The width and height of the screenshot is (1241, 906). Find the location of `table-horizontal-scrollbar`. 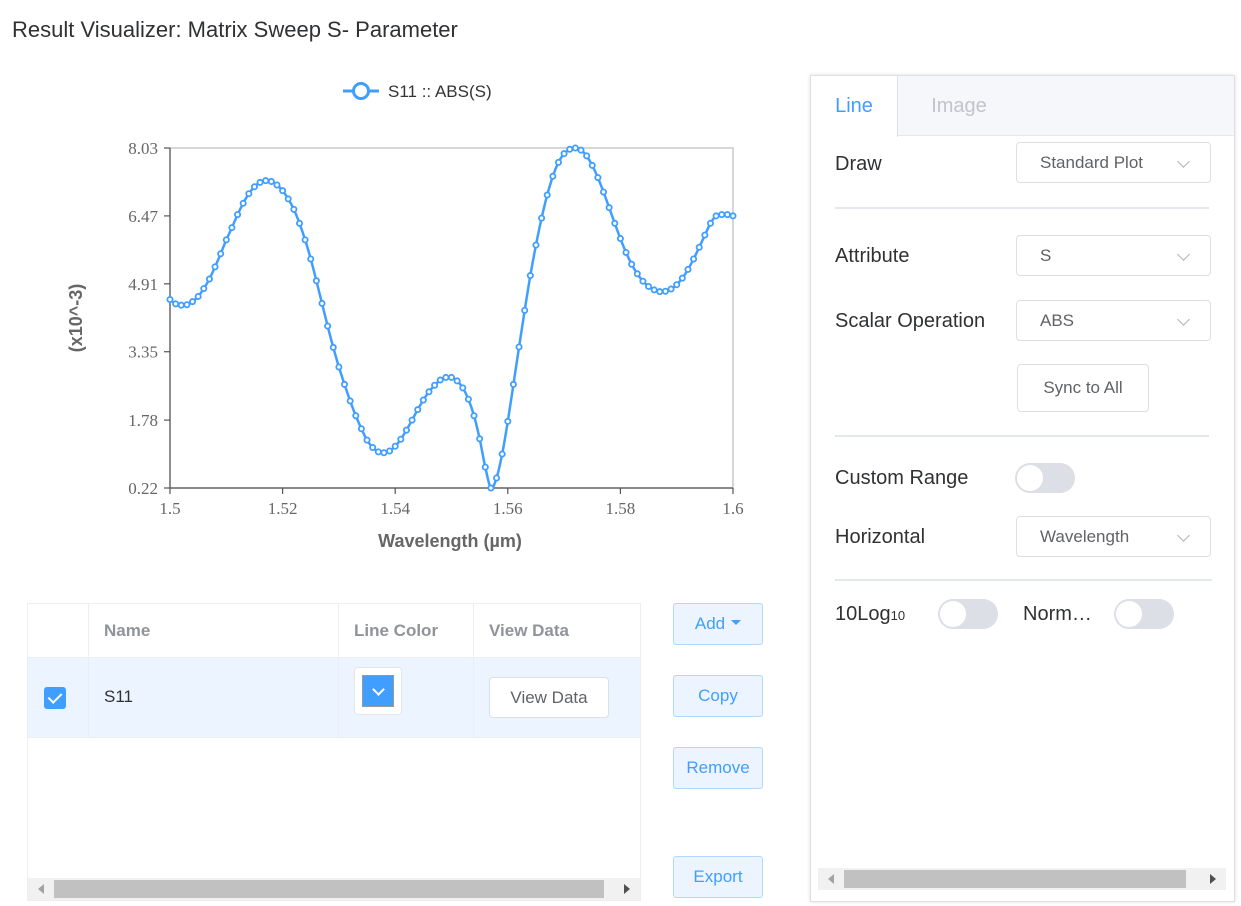

table-horizontal-scrollbar is located at coordinates (334, 889).